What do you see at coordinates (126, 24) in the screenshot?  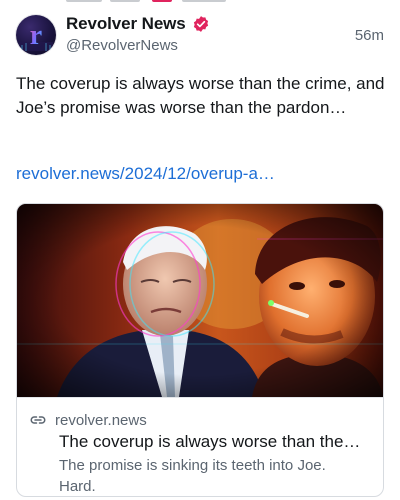 I see `author-name: Revolver News` at bounding box center [126, 24].